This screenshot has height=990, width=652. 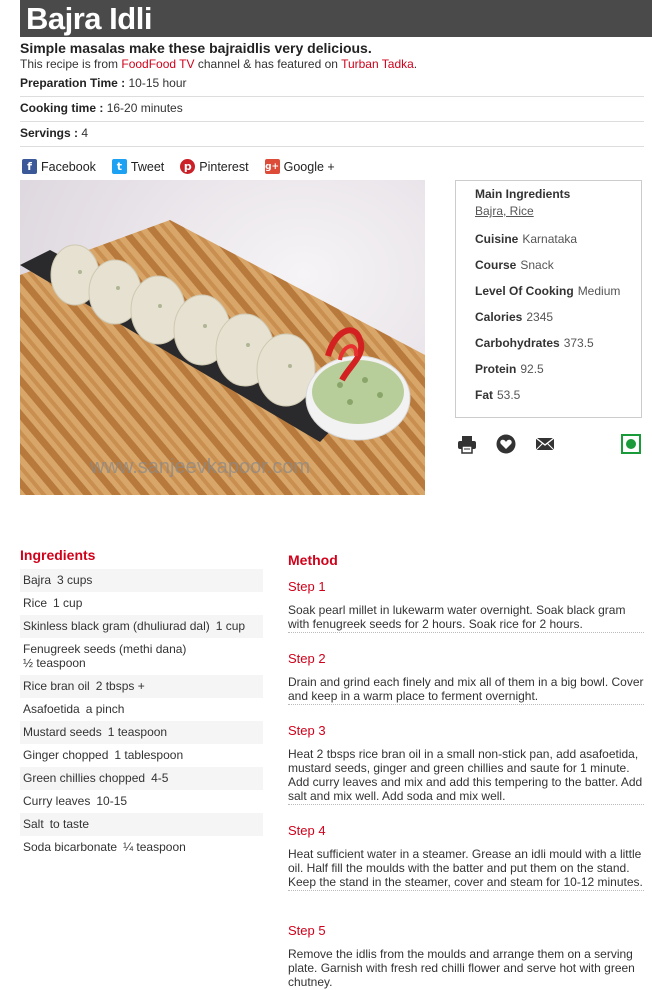 I want to click on pinterest-icon: p, so click(x=188, y=166).